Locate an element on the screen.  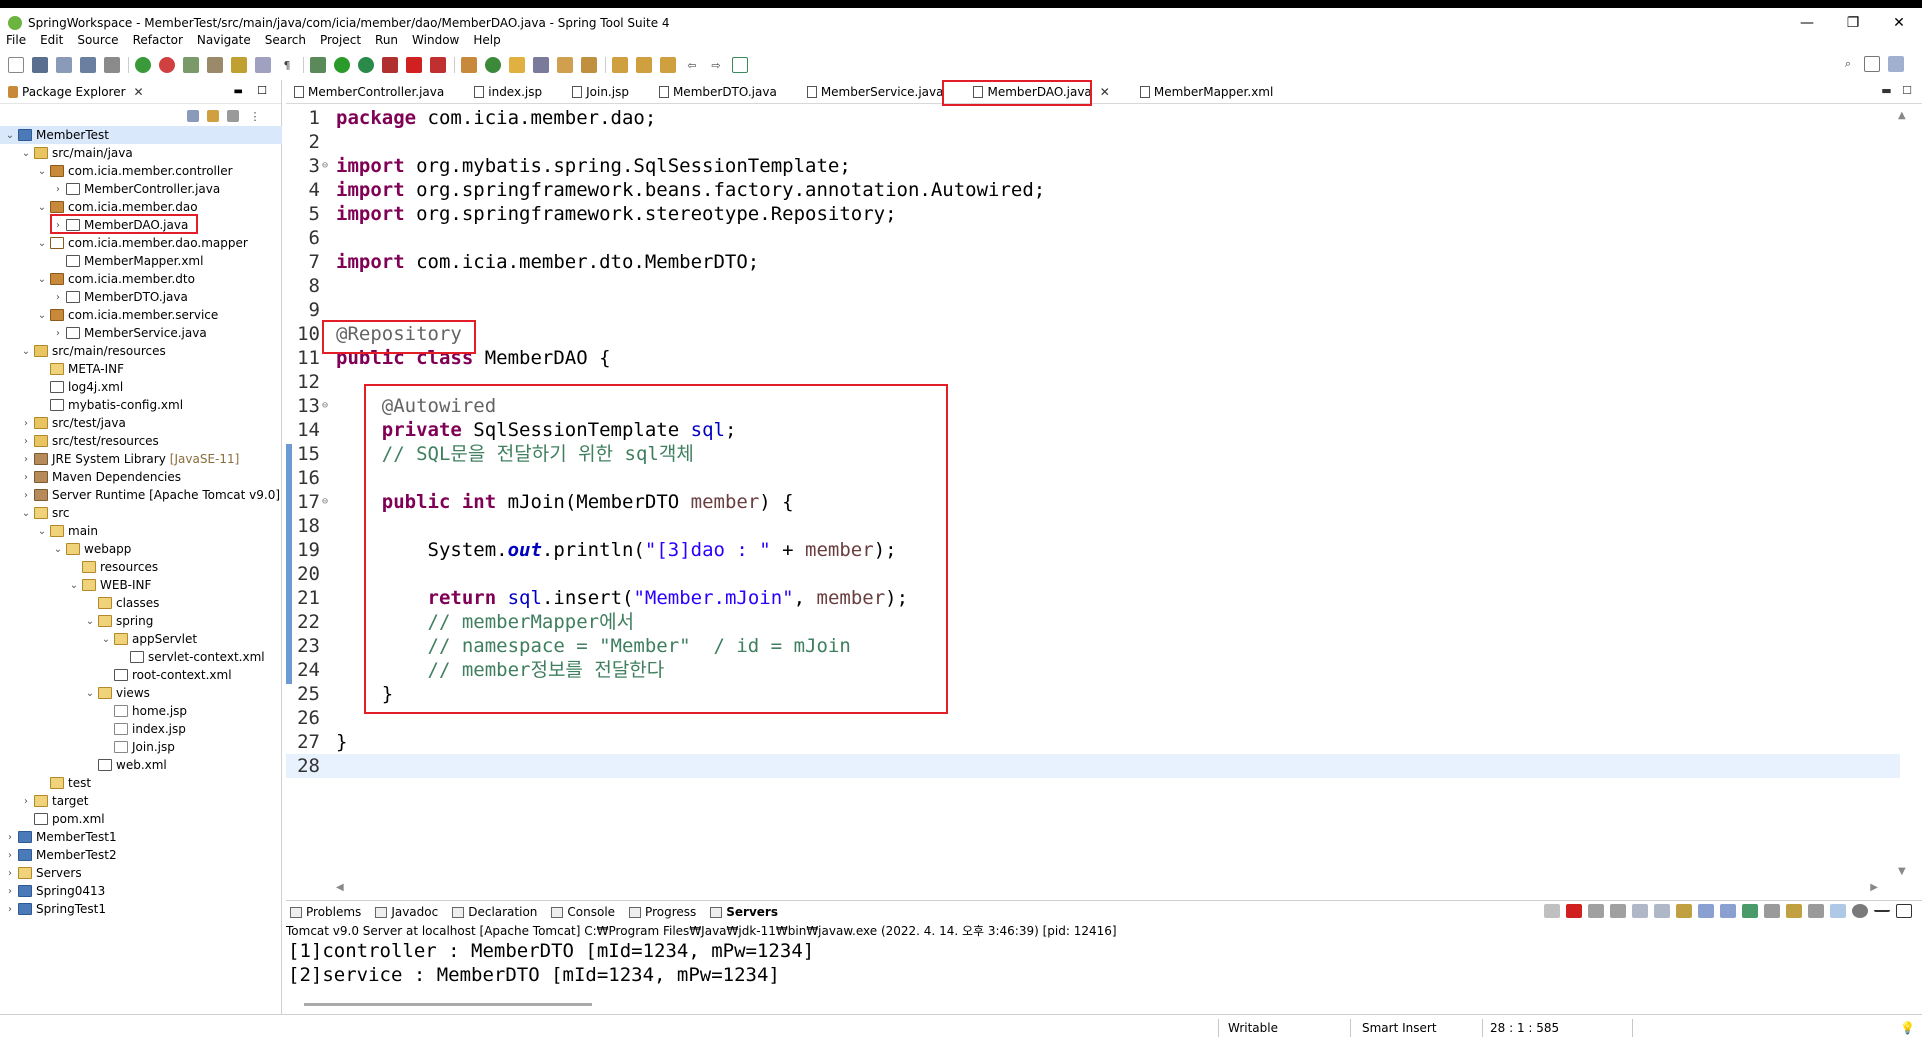
code-line: 1 package com.icia.member.dao; is located at coordinates (1093, 118).